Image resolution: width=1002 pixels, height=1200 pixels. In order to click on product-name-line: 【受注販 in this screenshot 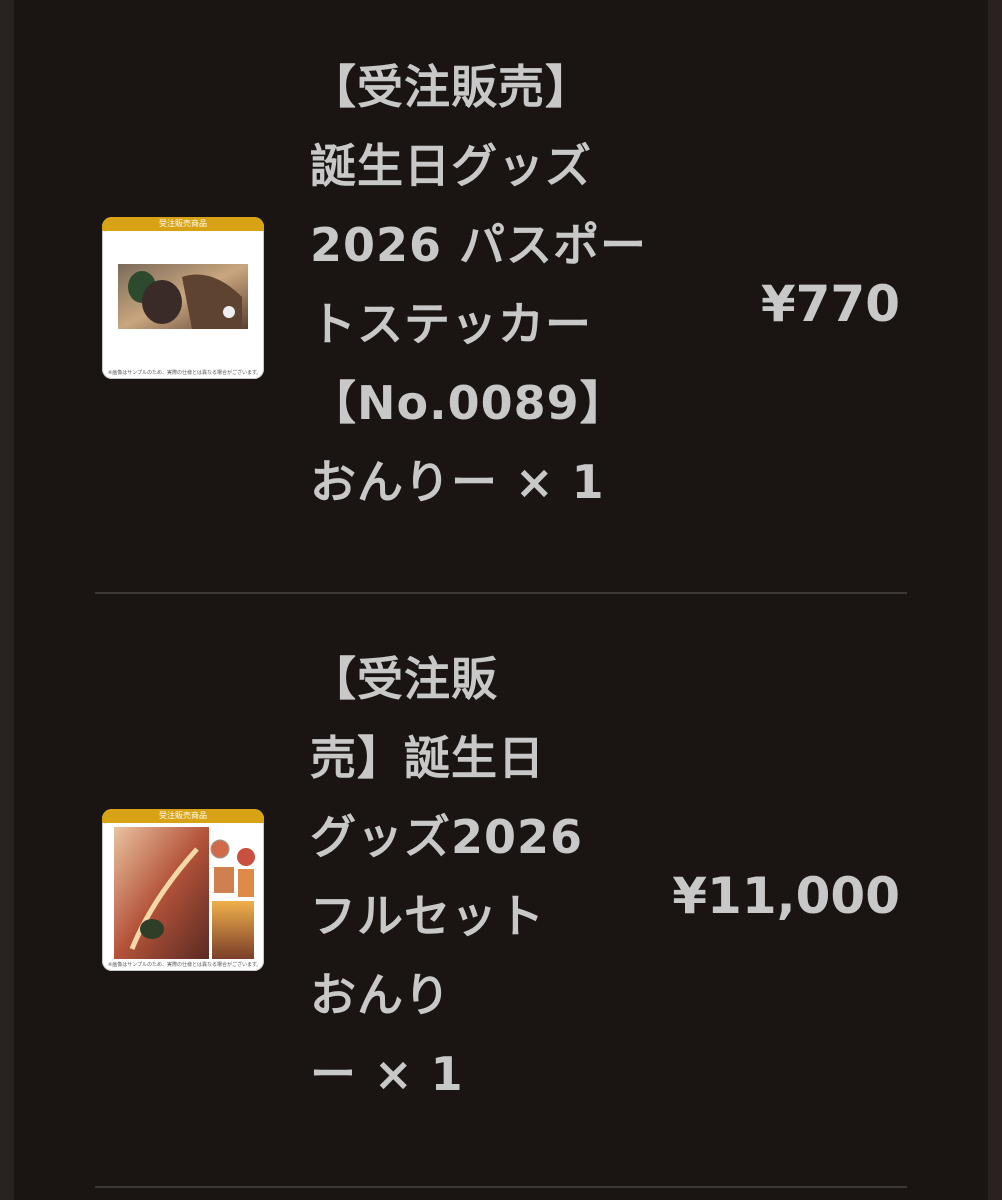, I will do `click(404, 679)`.